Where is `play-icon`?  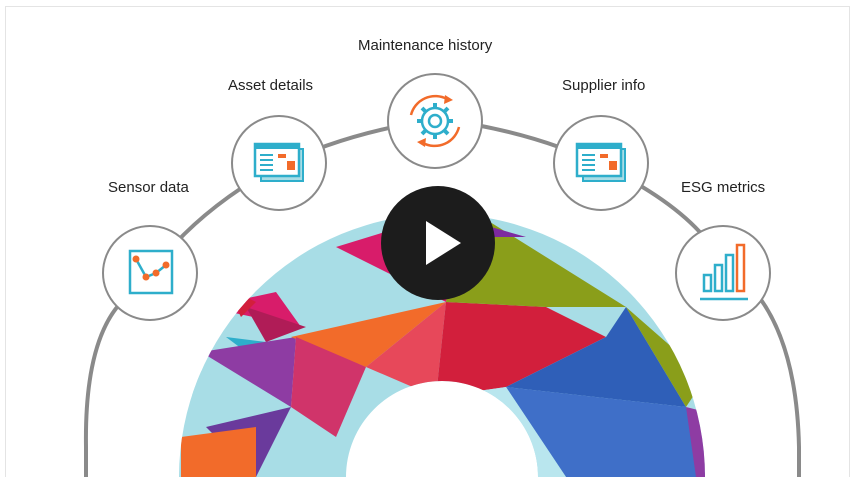 play-icon is located at coordinates (443, 243).